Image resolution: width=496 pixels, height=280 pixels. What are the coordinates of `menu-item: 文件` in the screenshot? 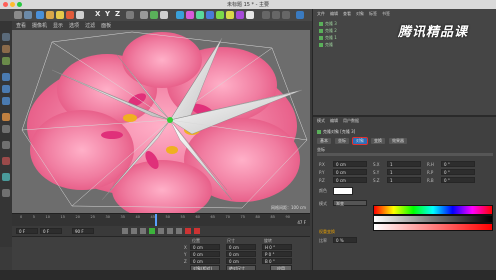 It's located at (321, 14).